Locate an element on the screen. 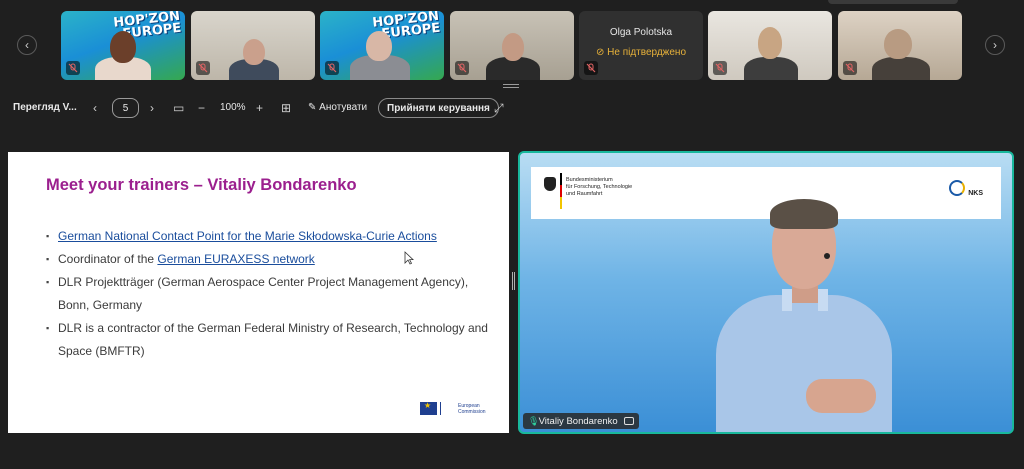 This screenshot has height=469, width=1024. list-item-text: Coordinator of the is located at coordinates (108, 259).